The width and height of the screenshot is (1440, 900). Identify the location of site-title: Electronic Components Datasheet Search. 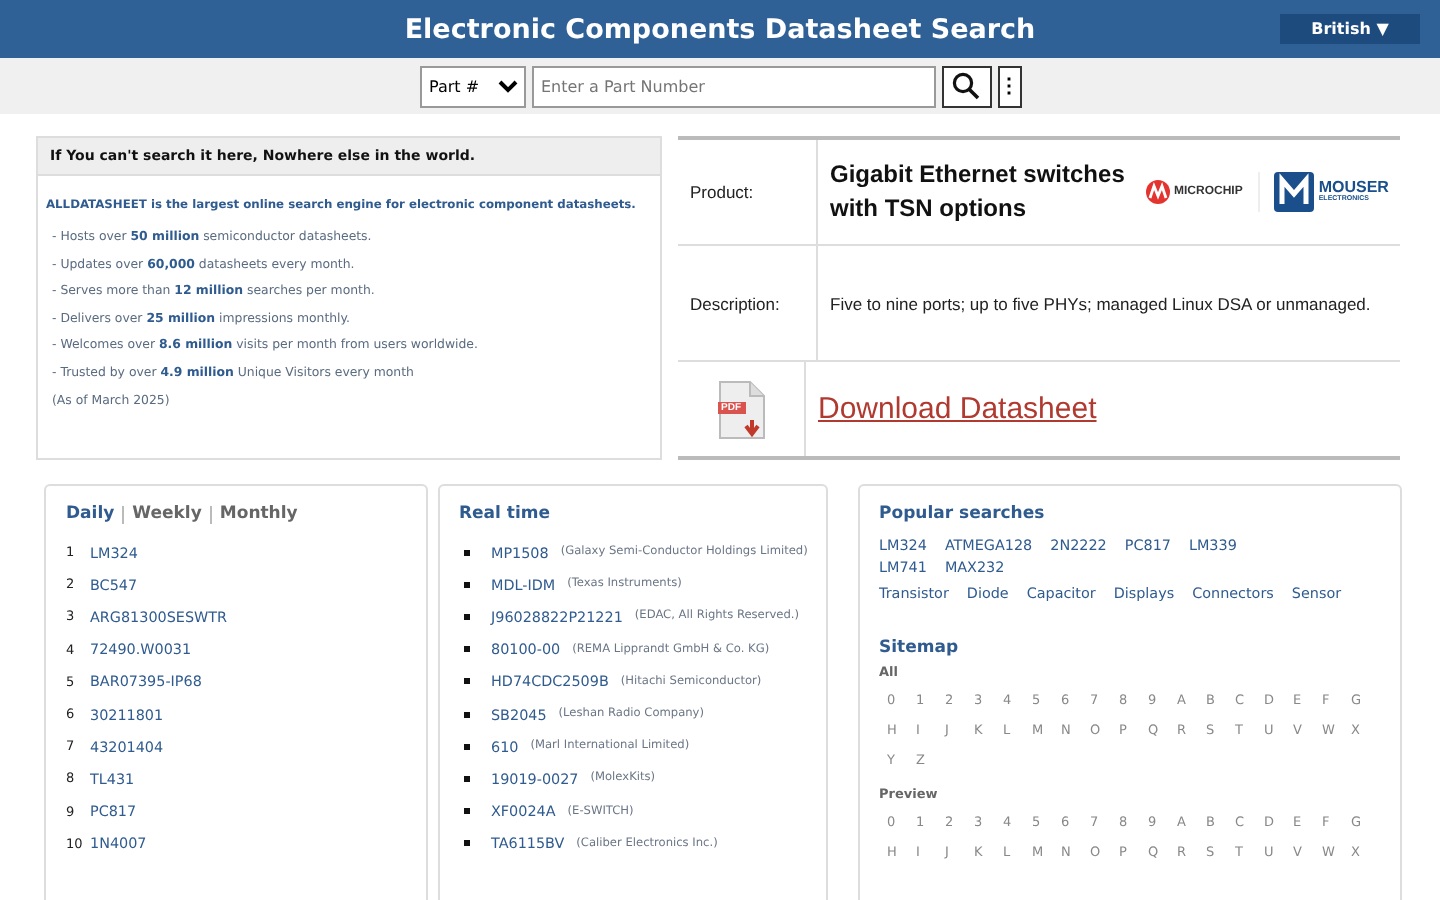
(720, 29).